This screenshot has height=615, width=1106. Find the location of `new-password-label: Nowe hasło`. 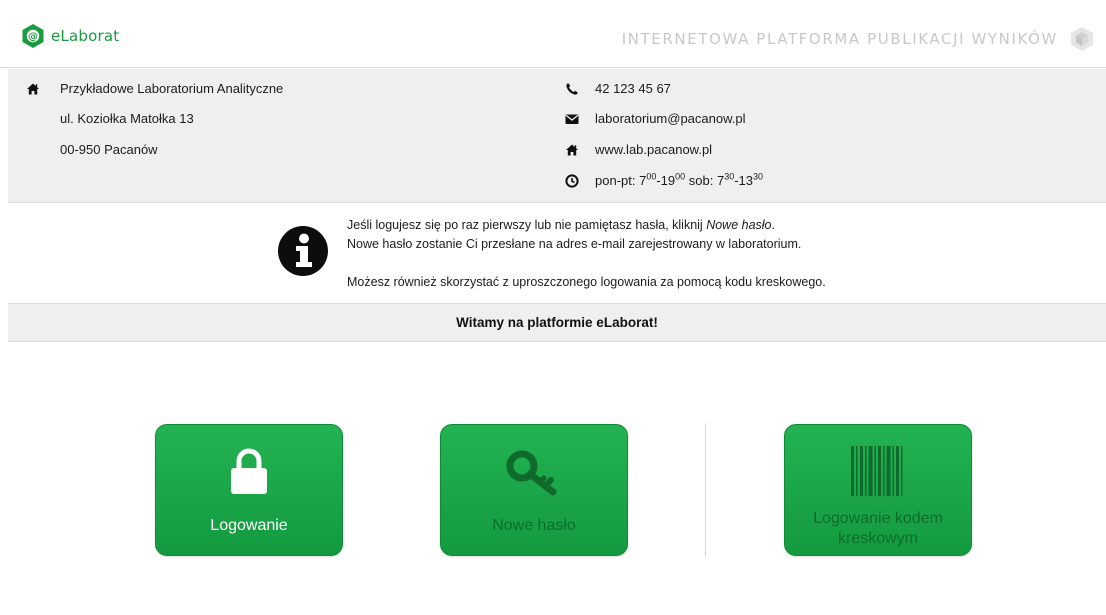

new-password-label: Nowe hasło is located at coordinates (534, 525).